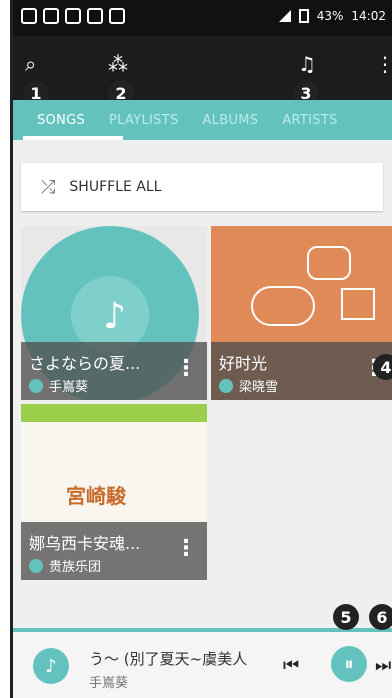 The height and width of the screenshot is (698, 392). What do you see at coordinates (259, 387) in the screenshot?
I see `card-artist-label: 梁晓雪` at bounding box center [259, 387].